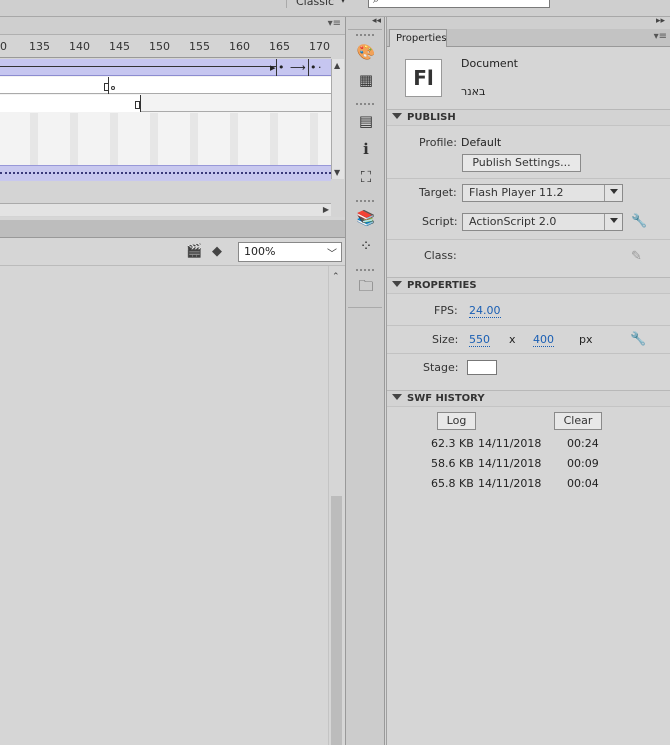  I want to click on script-select: ActionScript 2.0, so click(542, 222).